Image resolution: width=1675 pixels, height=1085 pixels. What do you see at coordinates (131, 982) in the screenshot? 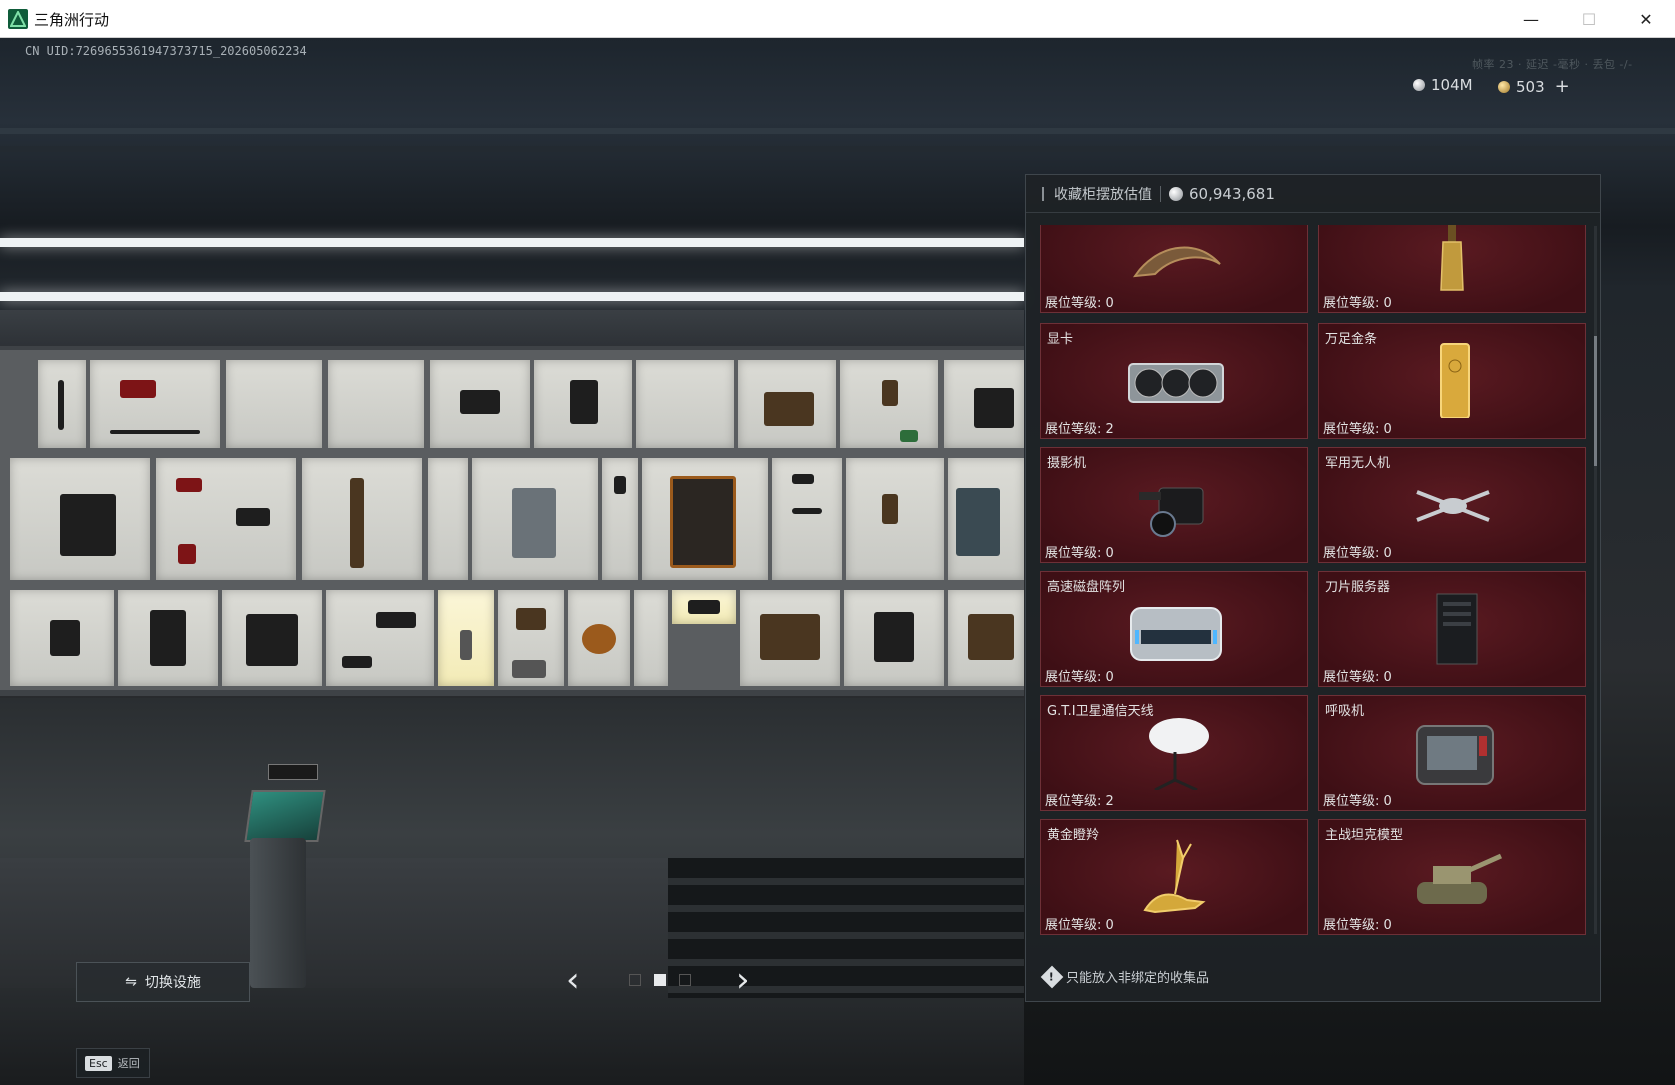
I see `swap-icon: ⇋` at bounding box center [131, 982].